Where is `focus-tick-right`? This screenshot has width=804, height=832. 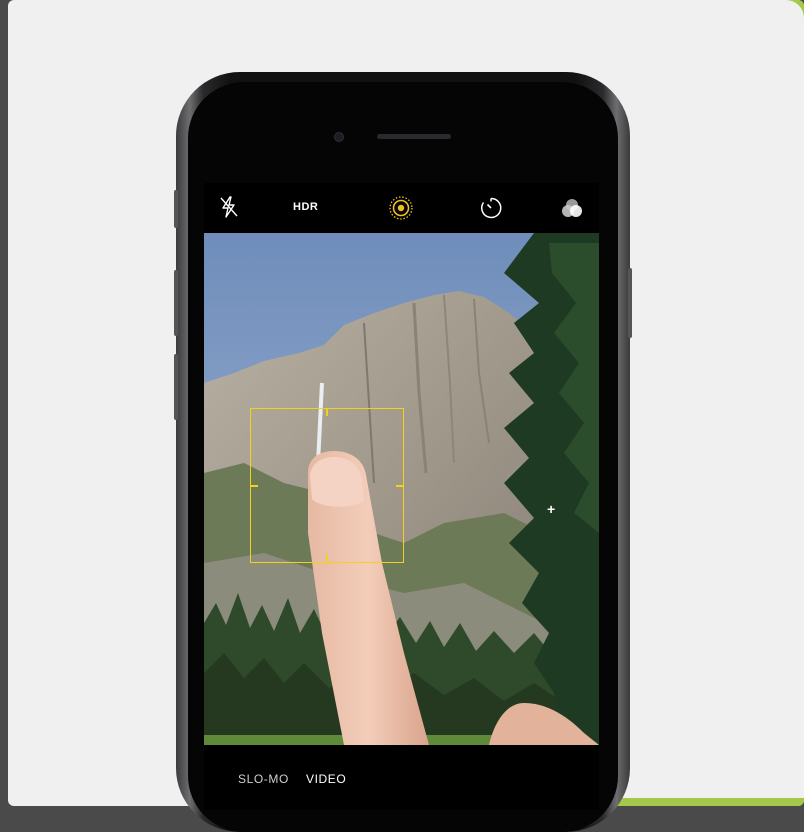 focus-tick-right is located at coordinates (399, 486).